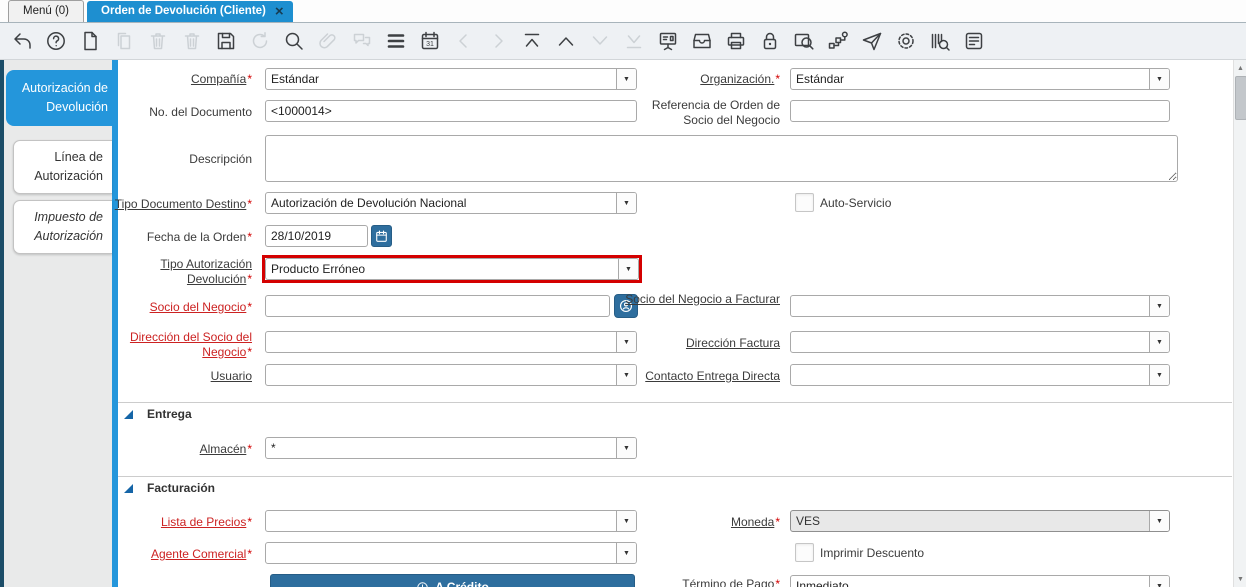  Describe the element at coordinates (62, 227) in the screenshot. I see `sidebar-tab-impuesto-autorizacion: Impuesto de Autorización` at that location.